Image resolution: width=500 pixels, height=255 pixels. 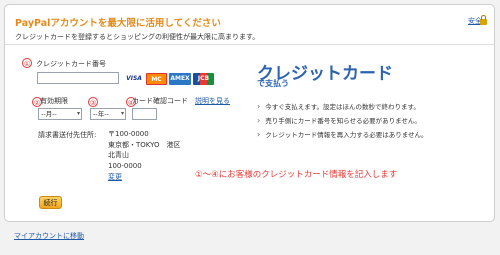 What do you see at coordinates (115, 177) in the screenshot?
I see `change-address-link: 変更` at bounding box center [115, 177].